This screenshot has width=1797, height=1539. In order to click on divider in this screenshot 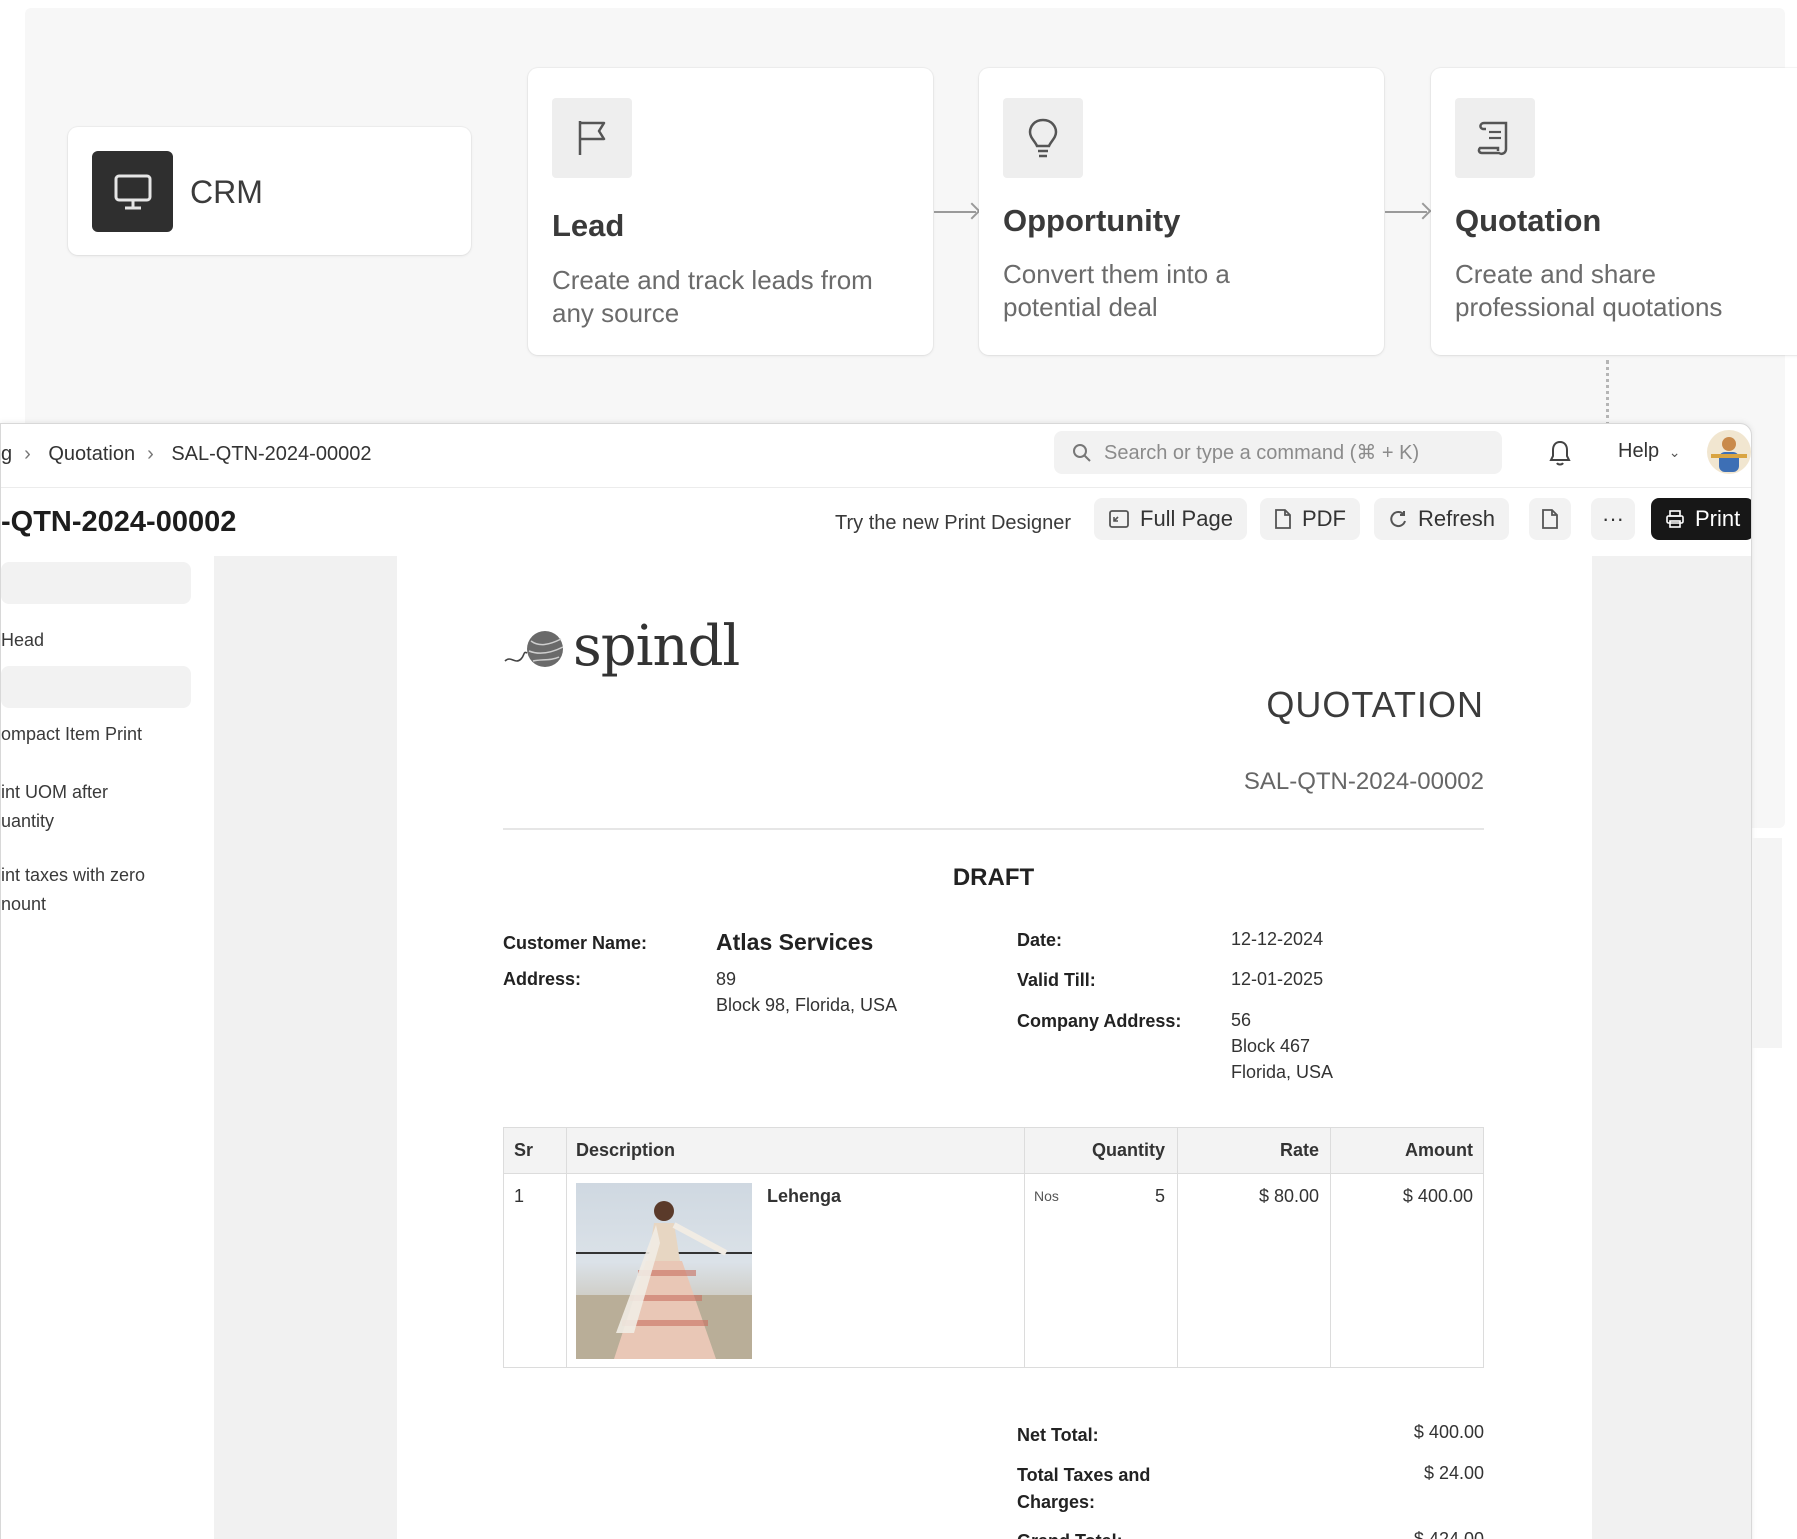, I will do `click(993, 829)`.